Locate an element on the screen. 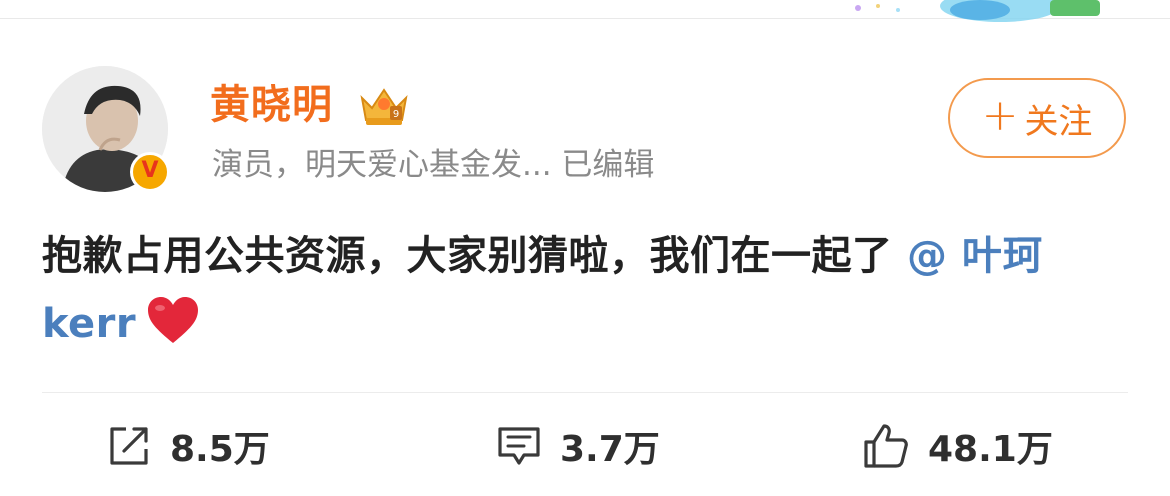  repost-count: 8.5万 is located at coordinates (220, 449).